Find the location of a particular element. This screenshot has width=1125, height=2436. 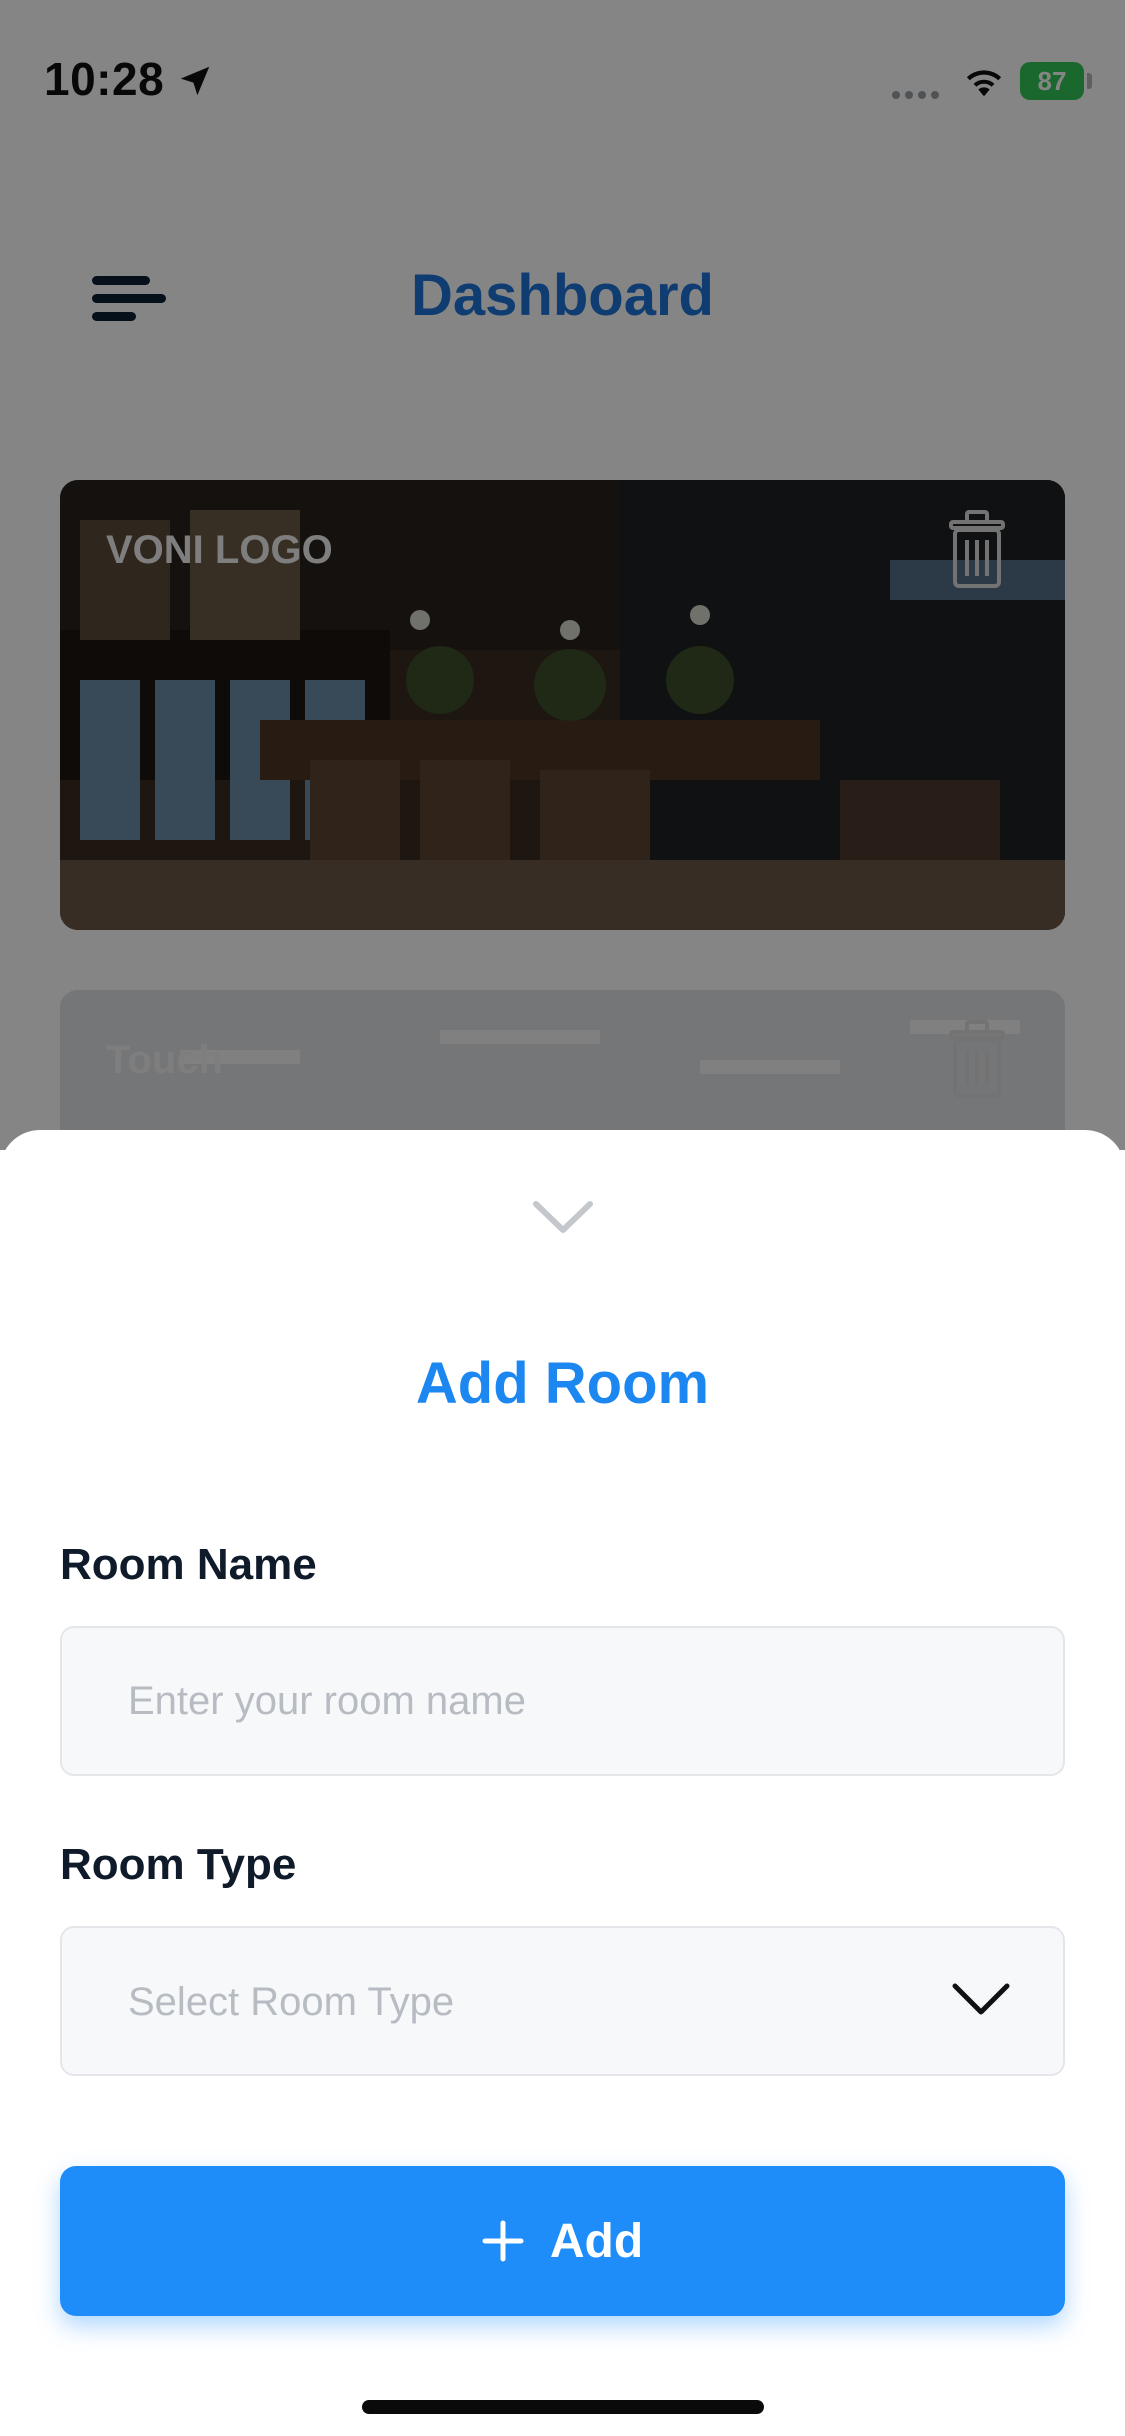

plus-icon is located at coordinates (503, 2241).